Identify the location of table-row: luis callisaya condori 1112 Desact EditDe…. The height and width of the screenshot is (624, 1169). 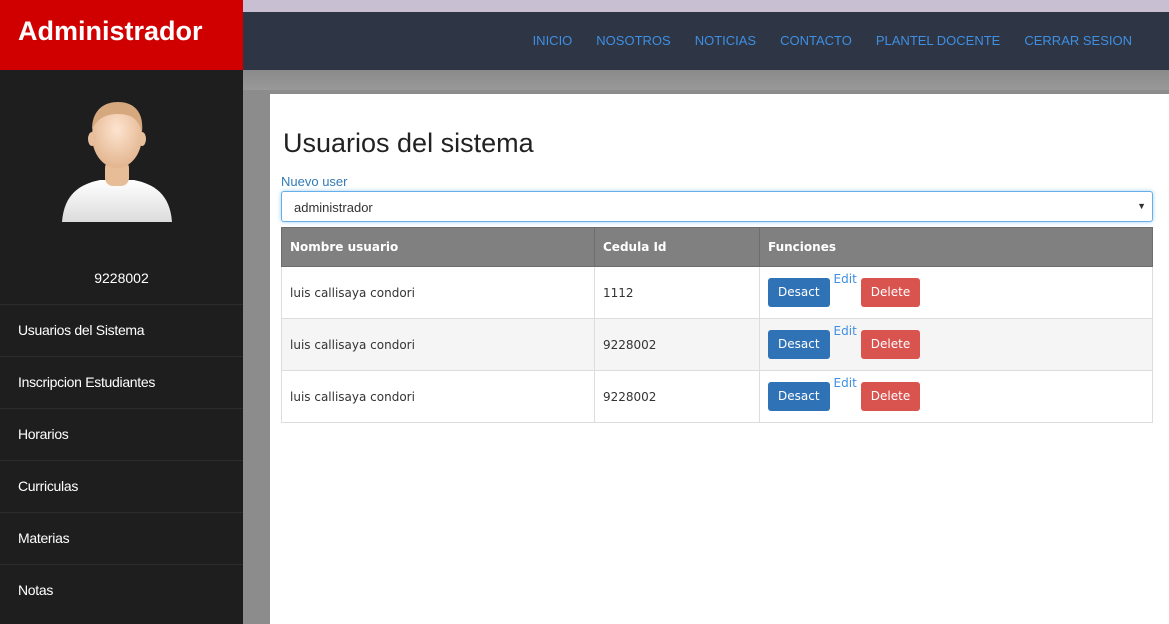
(717, 292).